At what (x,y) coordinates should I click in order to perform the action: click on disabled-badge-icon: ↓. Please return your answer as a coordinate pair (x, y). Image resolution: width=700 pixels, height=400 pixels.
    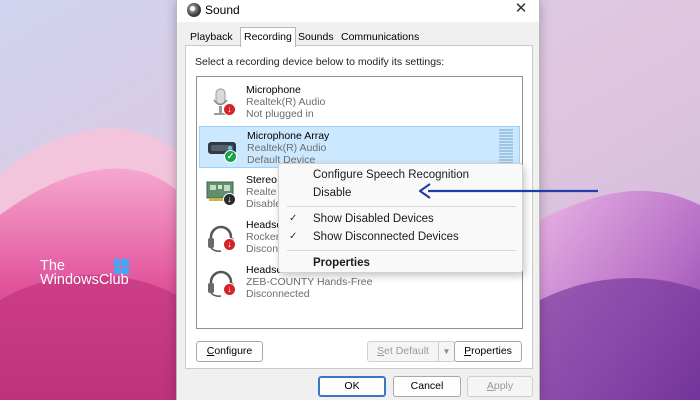
    Looking at the image, I should click on (229, 199).